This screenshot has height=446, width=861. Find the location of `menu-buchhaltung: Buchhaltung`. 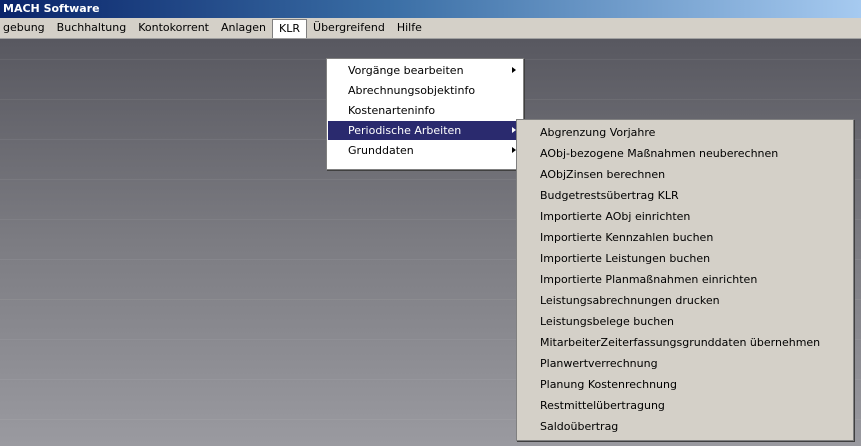

menu-buchhaltung: Buchhaltung is located at coordinates (92, 28).